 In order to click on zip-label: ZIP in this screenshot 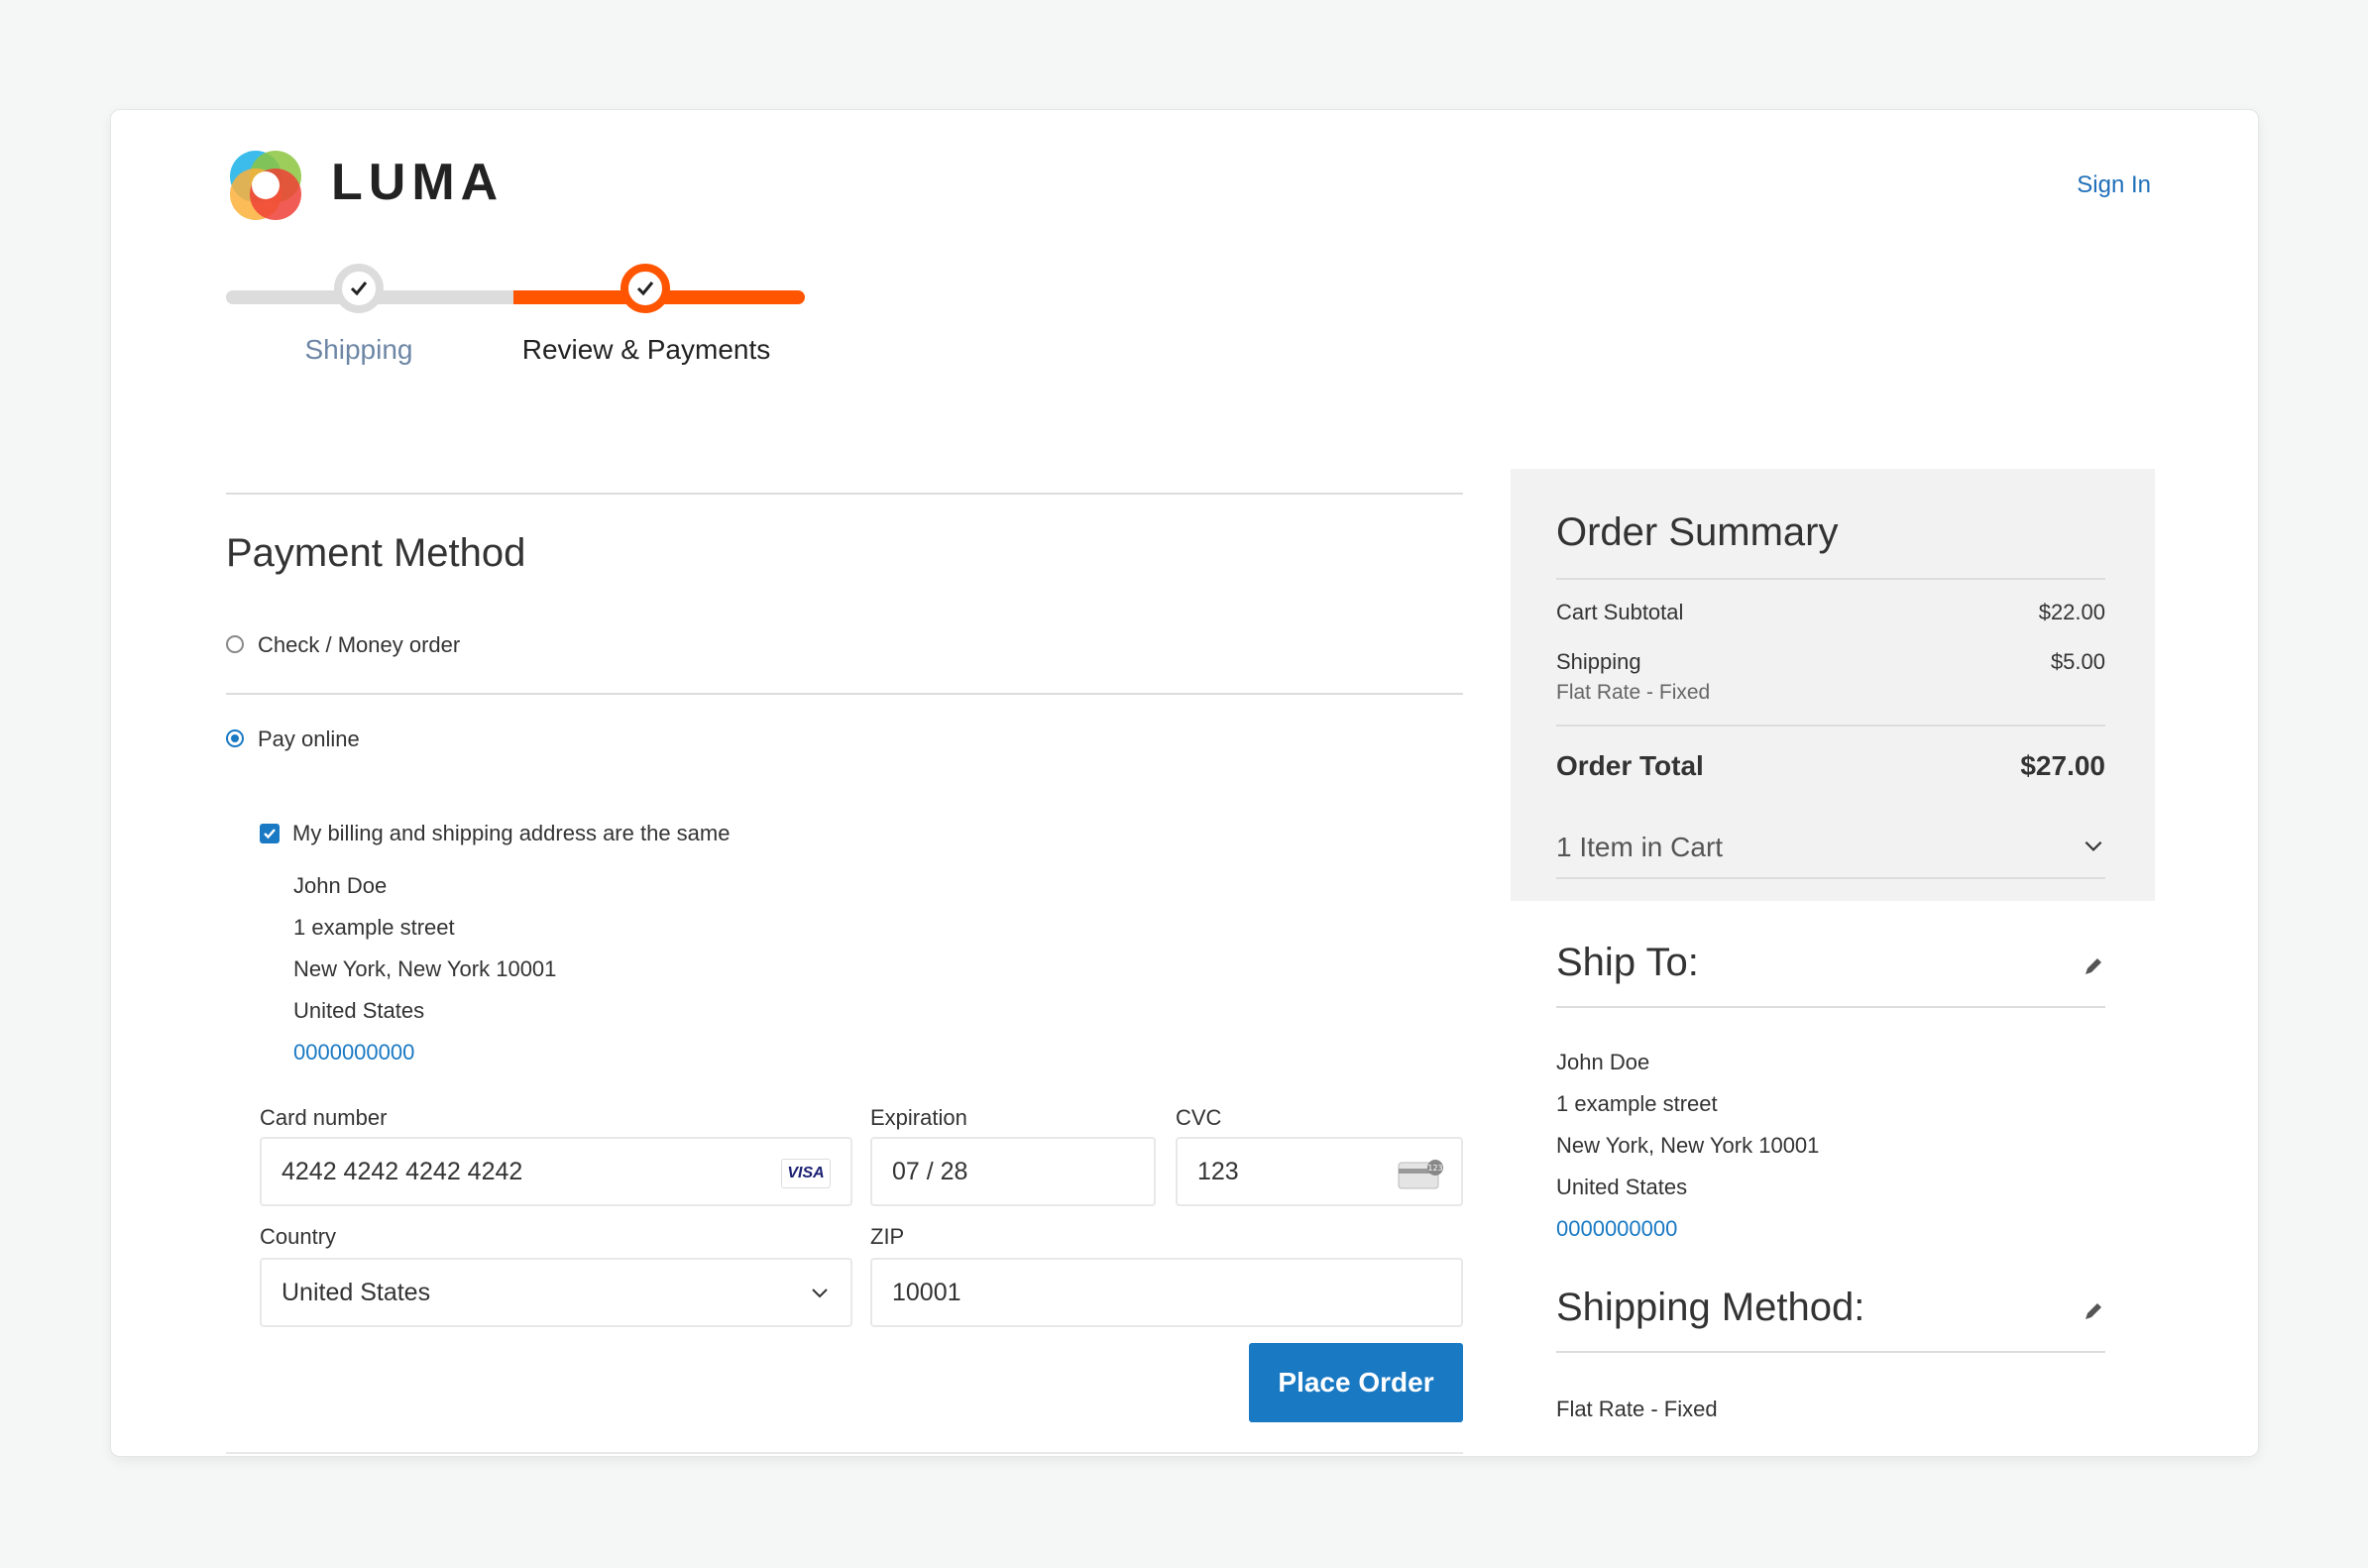, I will do `click(887, 1236)`.